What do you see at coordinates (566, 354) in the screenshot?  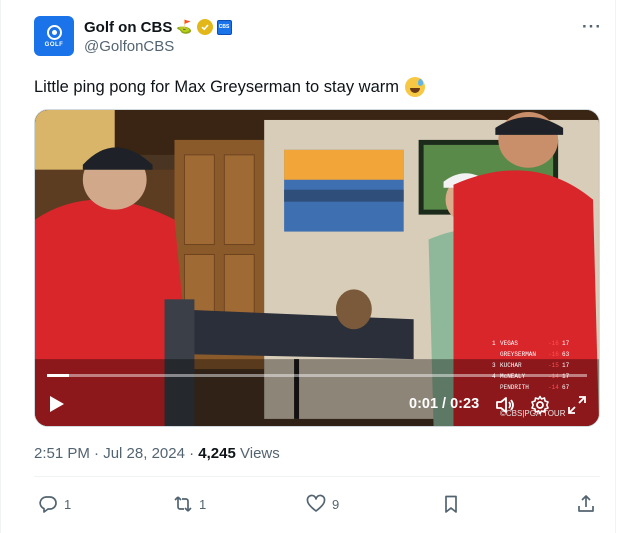 I see `lb-thru: 63` at bounding box center [566, 354].